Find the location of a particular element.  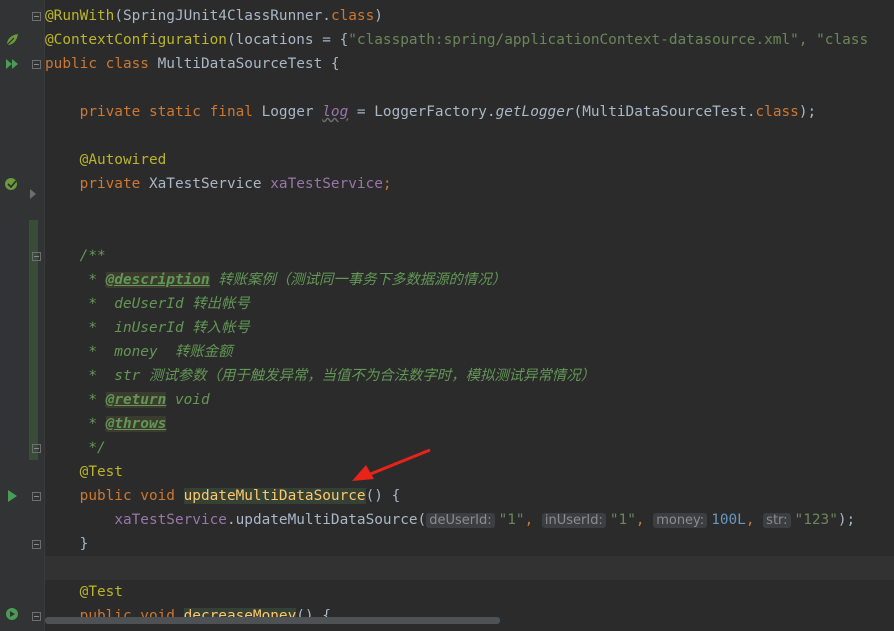

type: XaTestService is located at coordinates (209, 184).